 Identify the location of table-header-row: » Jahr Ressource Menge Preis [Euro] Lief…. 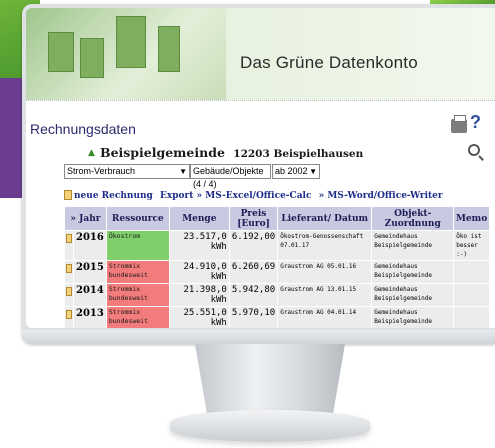
(277, 218).